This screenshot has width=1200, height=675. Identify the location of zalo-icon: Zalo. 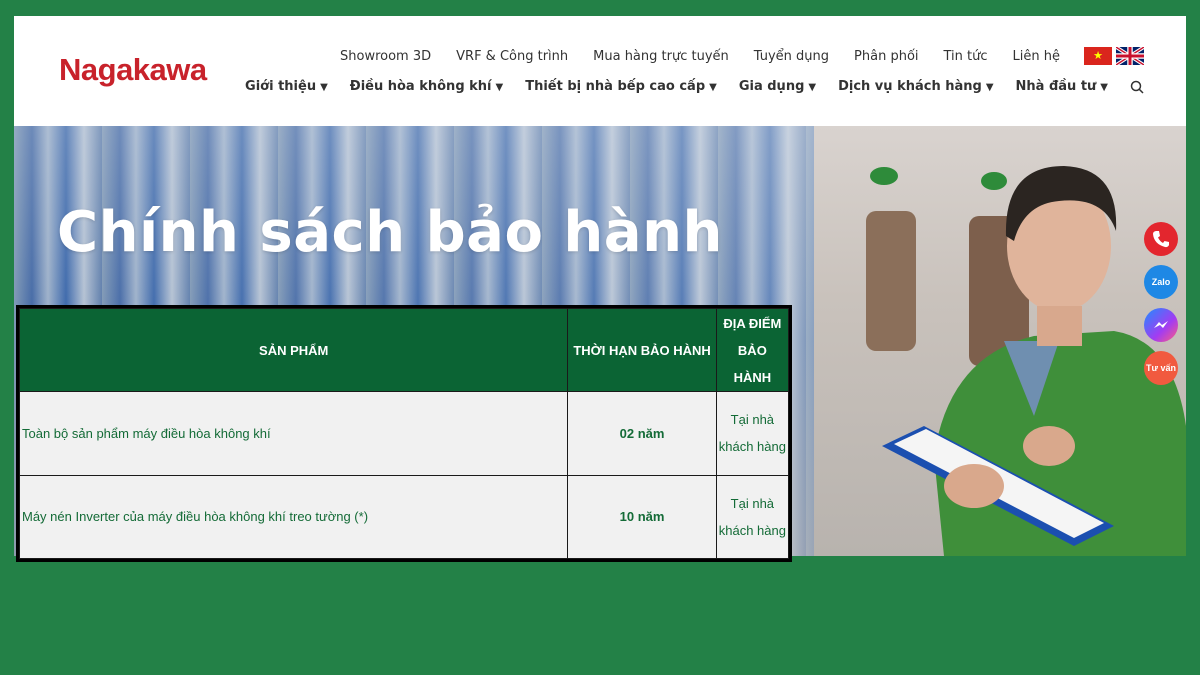
(1161, 282).